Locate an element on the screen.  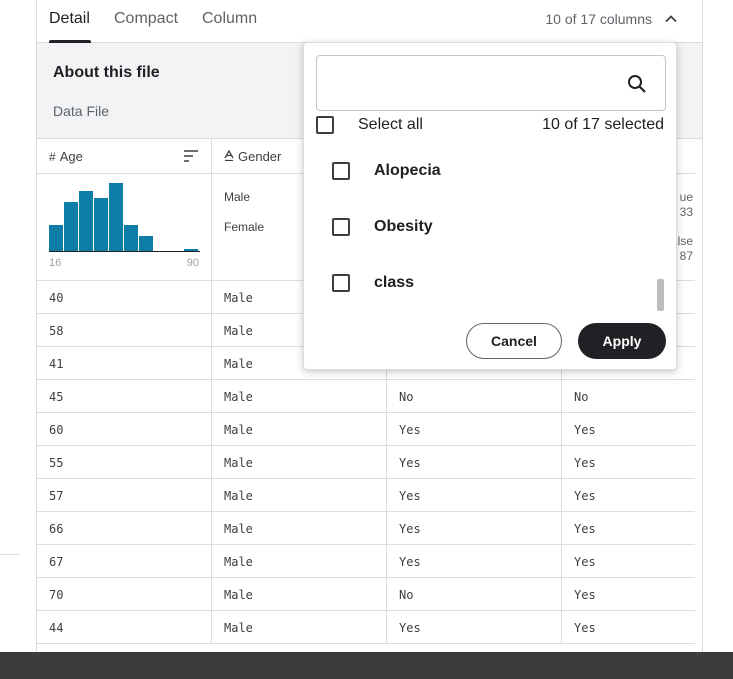
option-label-class: class is located at coordinates (394, 283).